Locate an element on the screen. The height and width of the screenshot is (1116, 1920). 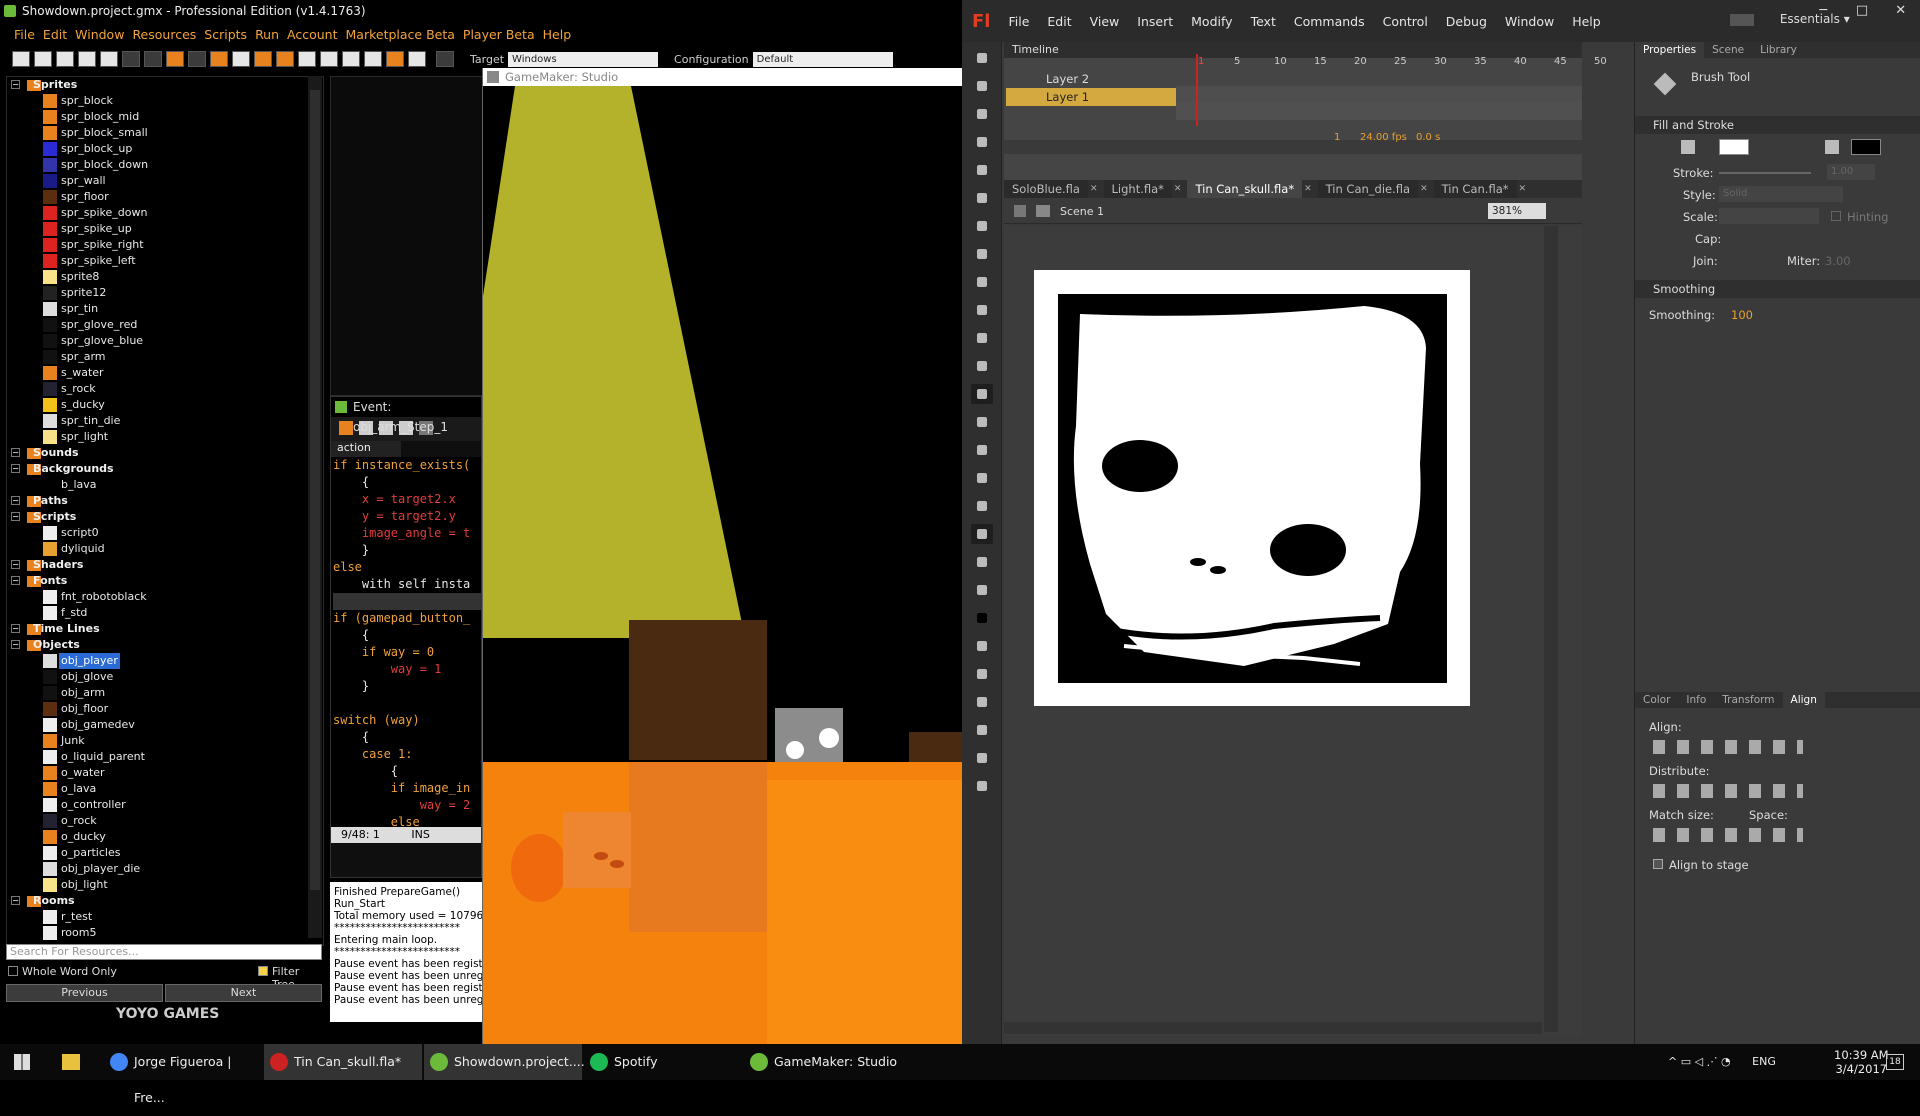
stage-hscroll is located at coordinates (1273, 1028).